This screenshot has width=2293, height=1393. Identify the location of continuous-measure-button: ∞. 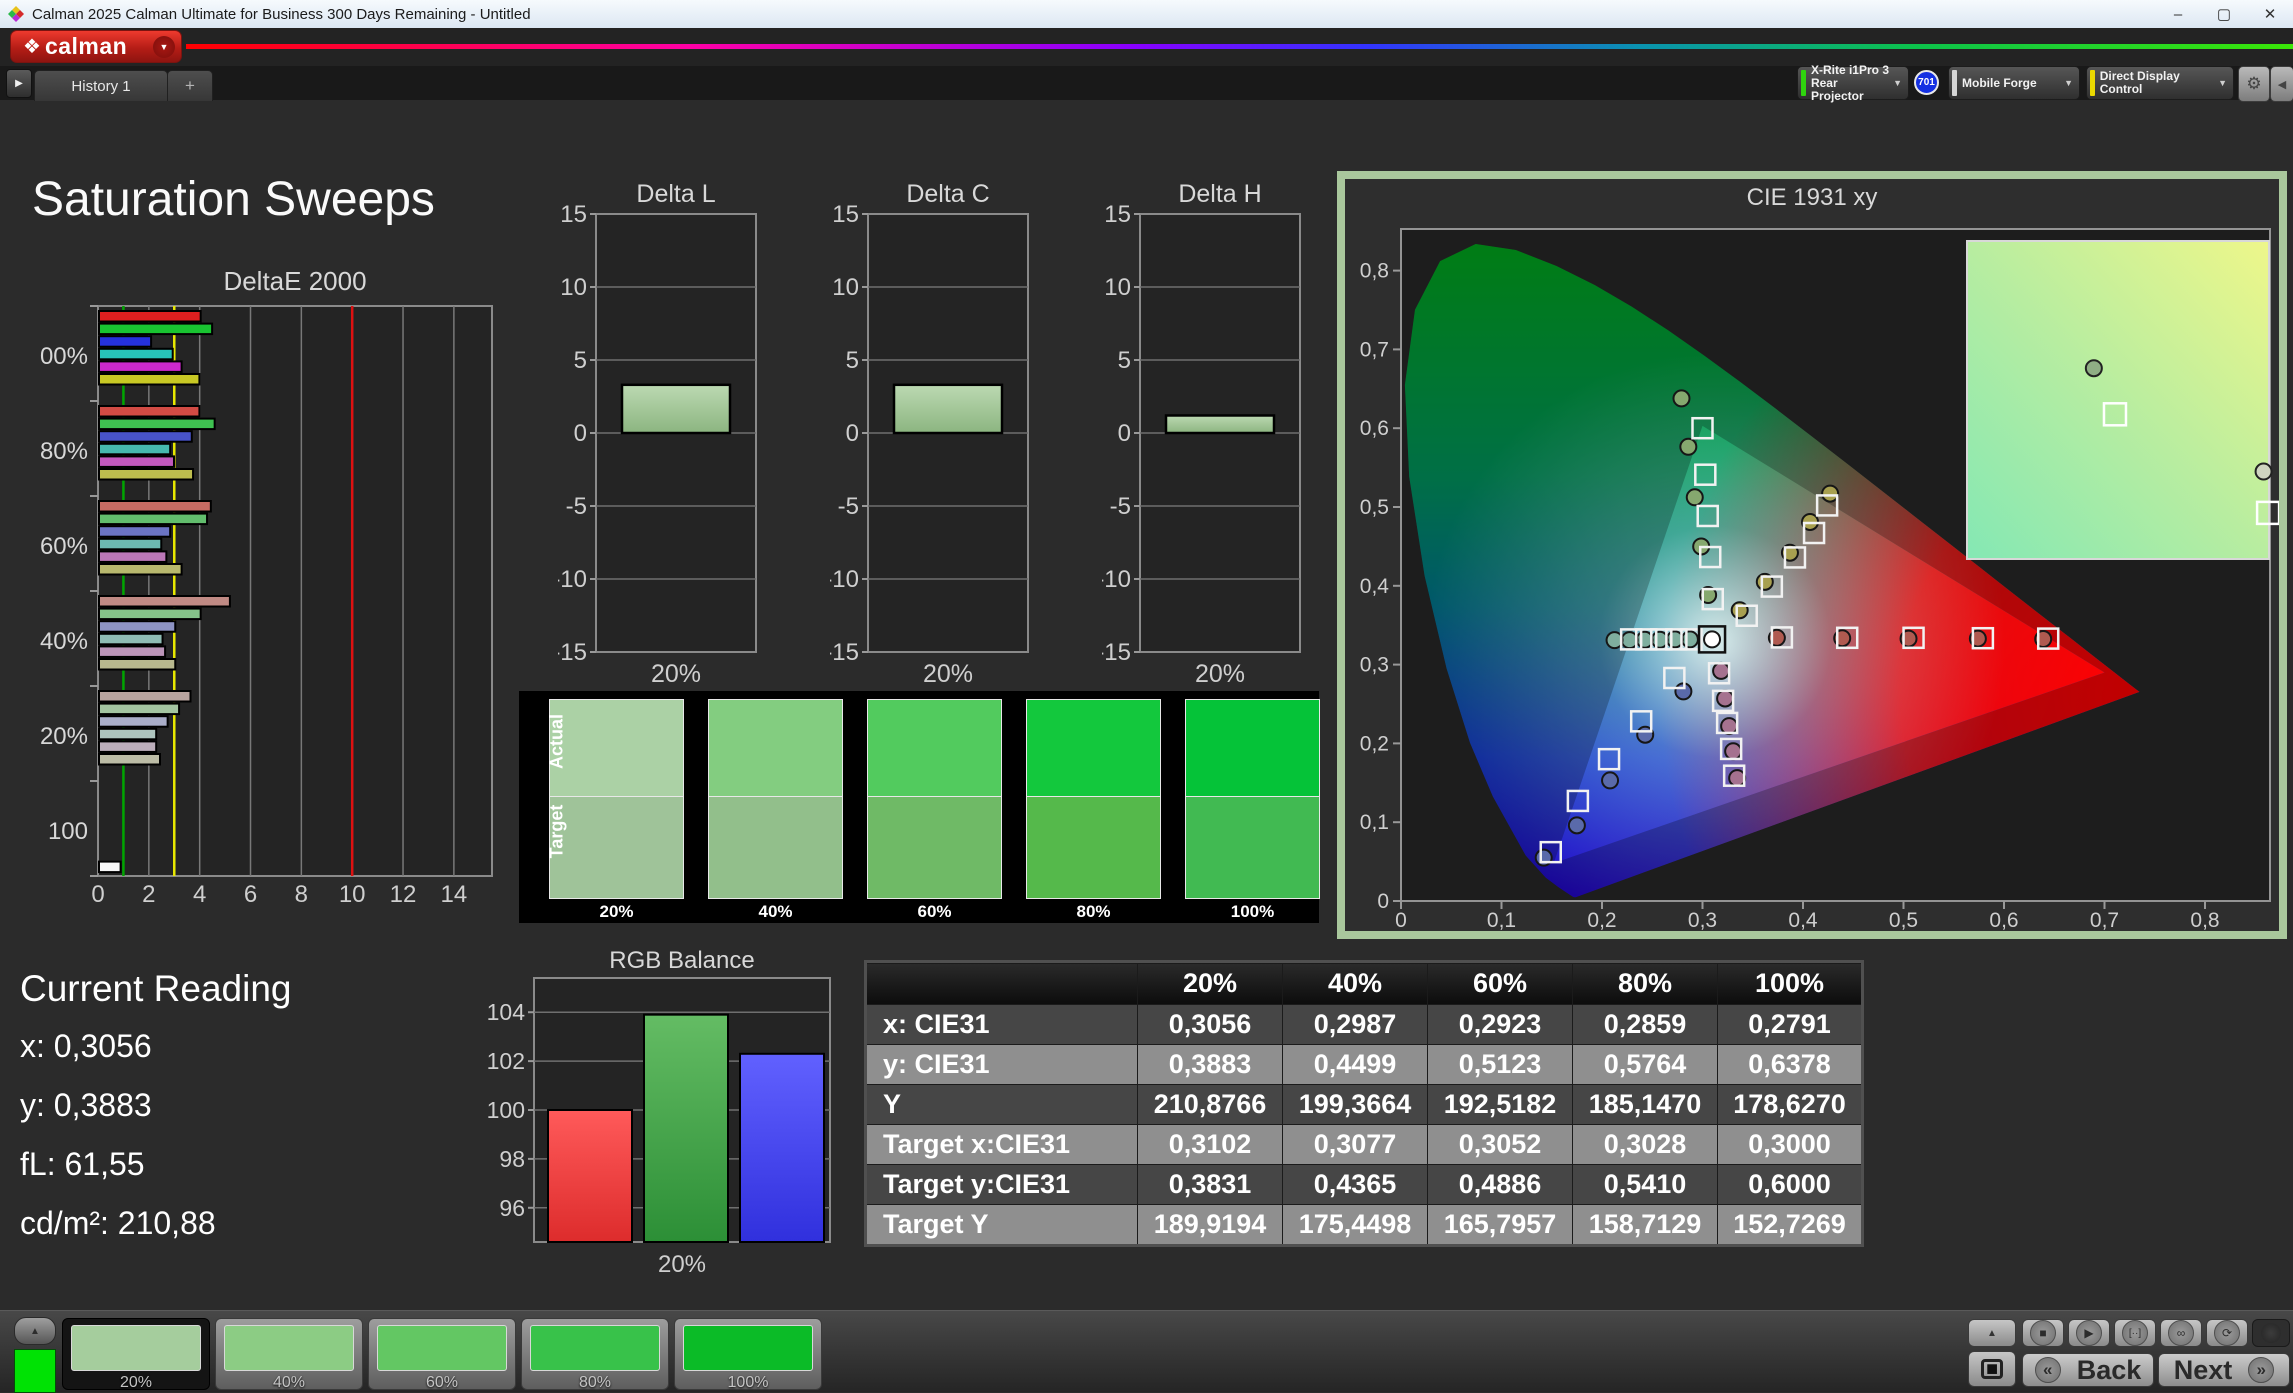
(2181, 1333).